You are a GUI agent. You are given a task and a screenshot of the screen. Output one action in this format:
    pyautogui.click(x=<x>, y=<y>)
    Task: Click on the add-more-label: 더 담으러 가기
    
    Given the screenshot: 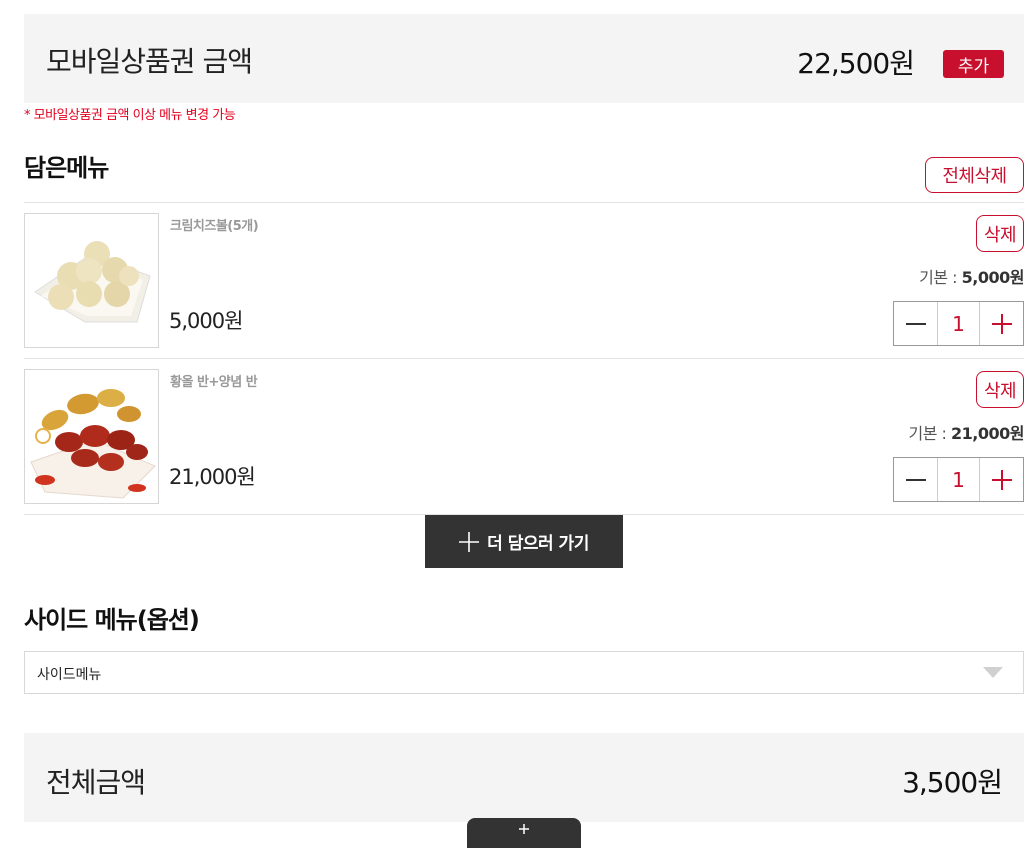 What is the action you would take?
    pyautogui.click(x=538, y=544)
    